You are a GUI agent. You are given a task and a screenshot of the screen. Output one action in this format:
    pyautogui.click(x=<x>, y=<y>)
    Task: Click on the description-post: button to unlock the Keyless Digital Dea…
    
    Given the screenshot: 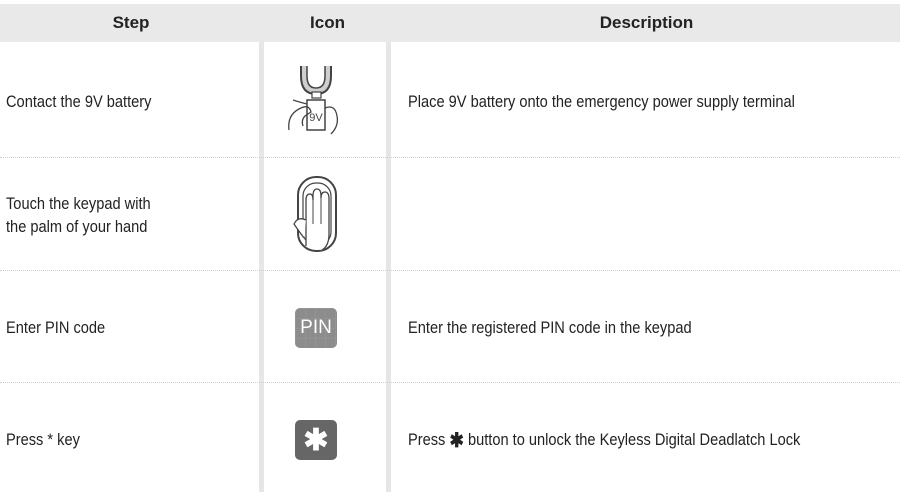 What is the action you would take?
    pyautogui.click(x=634, y=439)
    